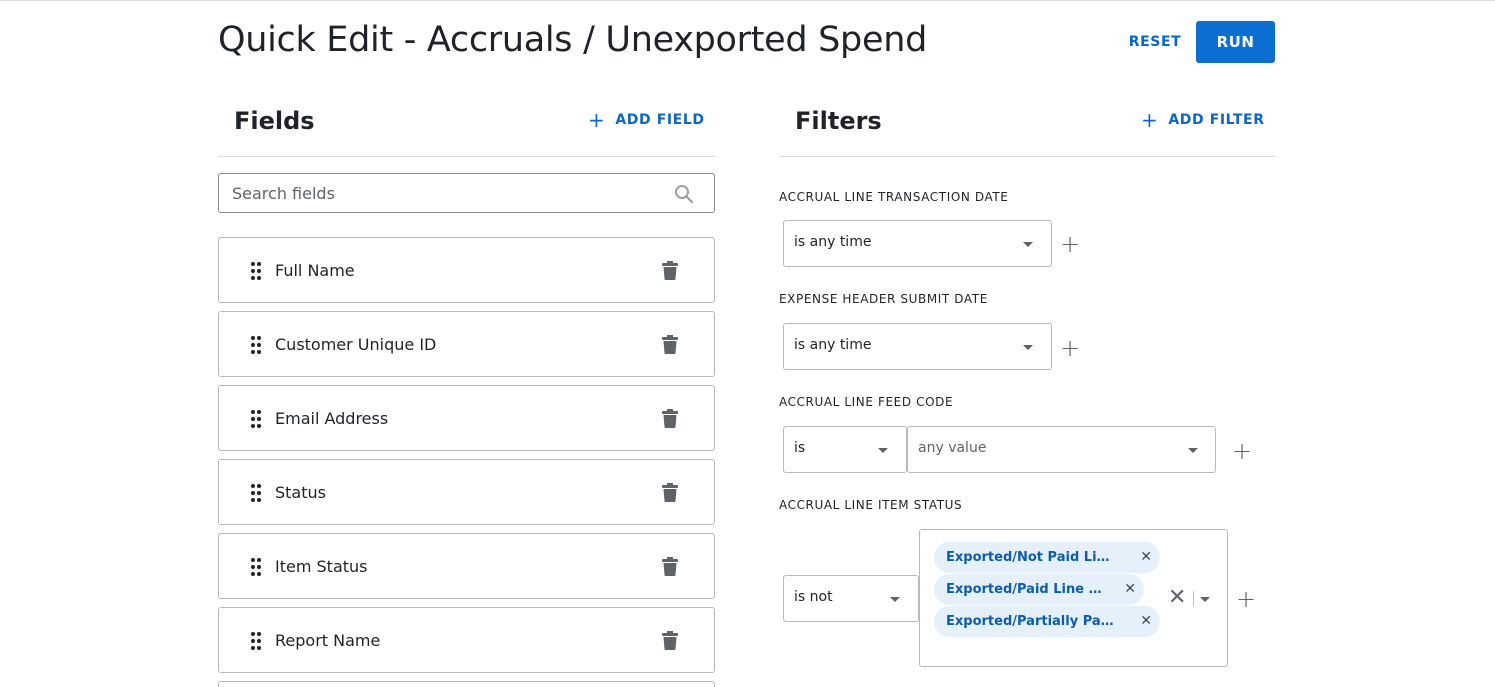 This screenshot has width=1495, height=687. What do you see at coordinates (684, 194) in the screenshot?
I see `search-icon` at bounding box center [684, 194].